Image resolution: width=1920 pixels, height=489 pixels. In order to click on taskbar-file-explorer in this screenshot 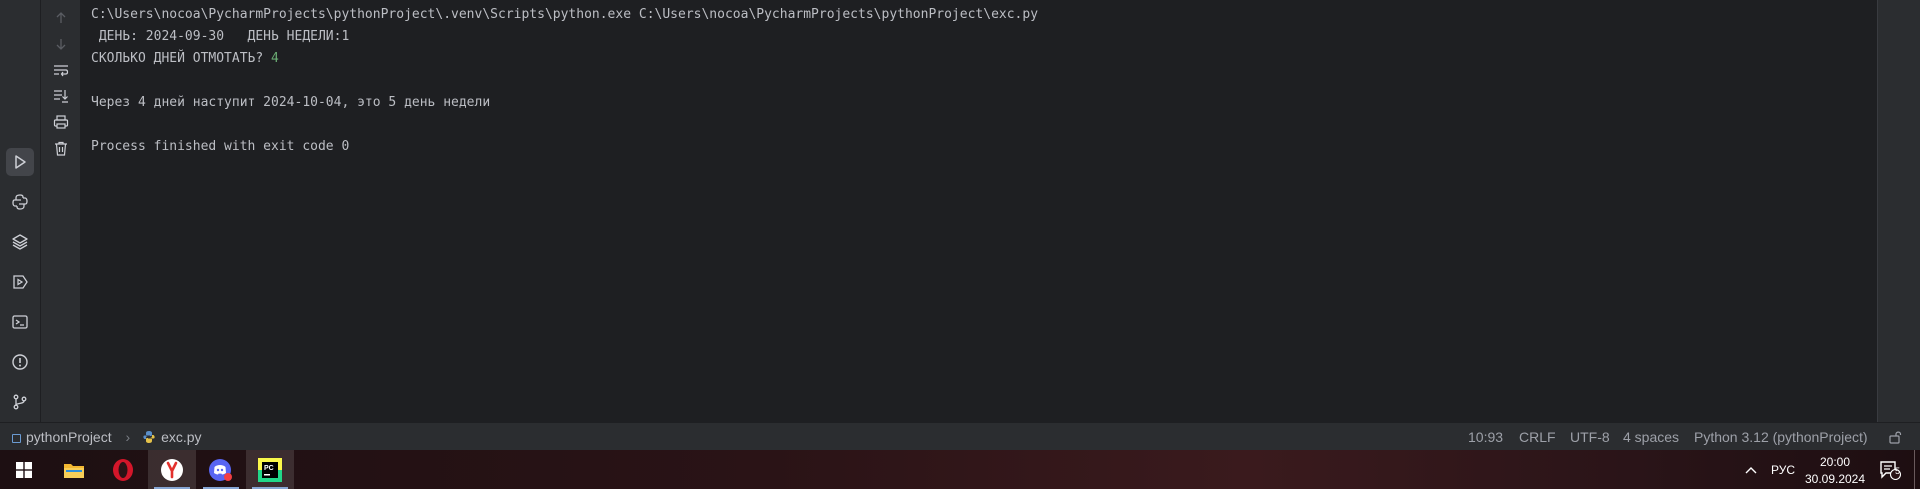, I will do `click(74, 469)`.